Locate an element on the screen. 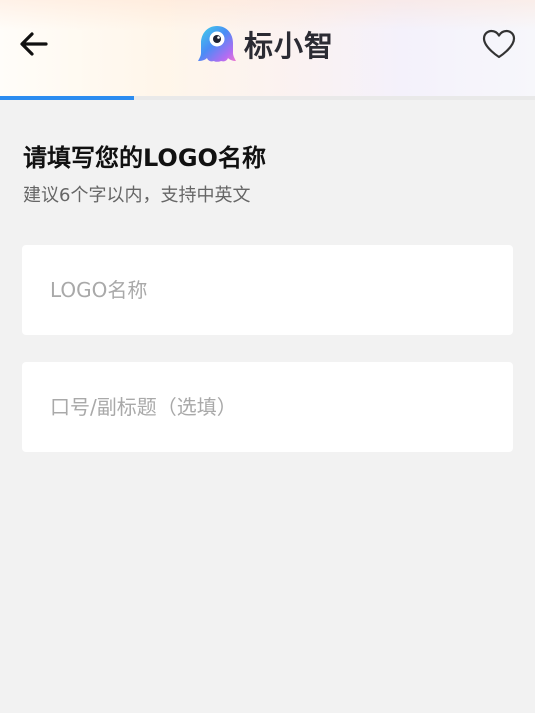 Image resolution: width=535 pixels, height=713 pixels. page-title: 请填写您的LOGO名称 is located at coordinates (144, 158).